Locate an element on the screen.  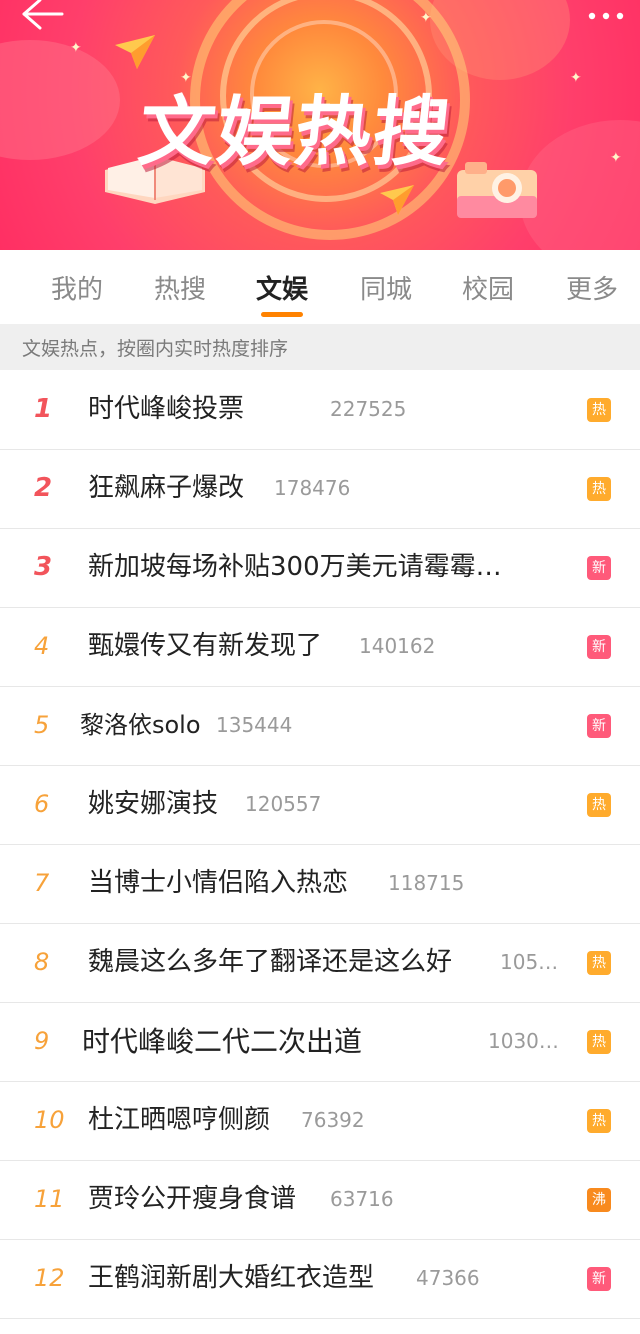
list-item: 7 当博士小情侣陷入热恋 118715 is located at coordinates (320, 884).